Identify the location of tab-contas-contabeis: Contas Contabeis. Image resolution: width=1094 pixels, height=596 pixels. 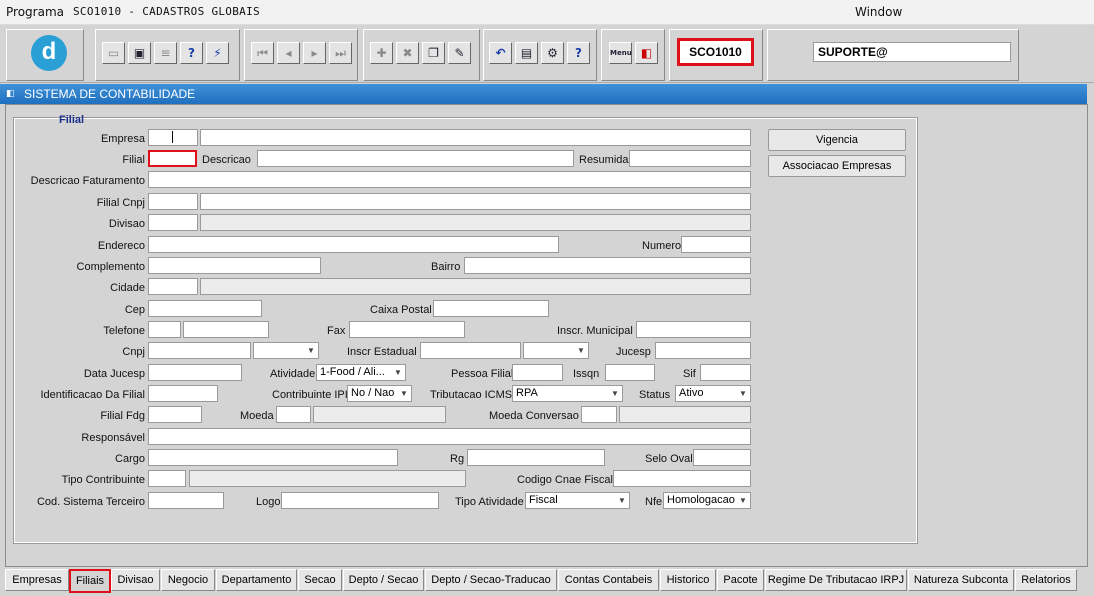
(608, 580).